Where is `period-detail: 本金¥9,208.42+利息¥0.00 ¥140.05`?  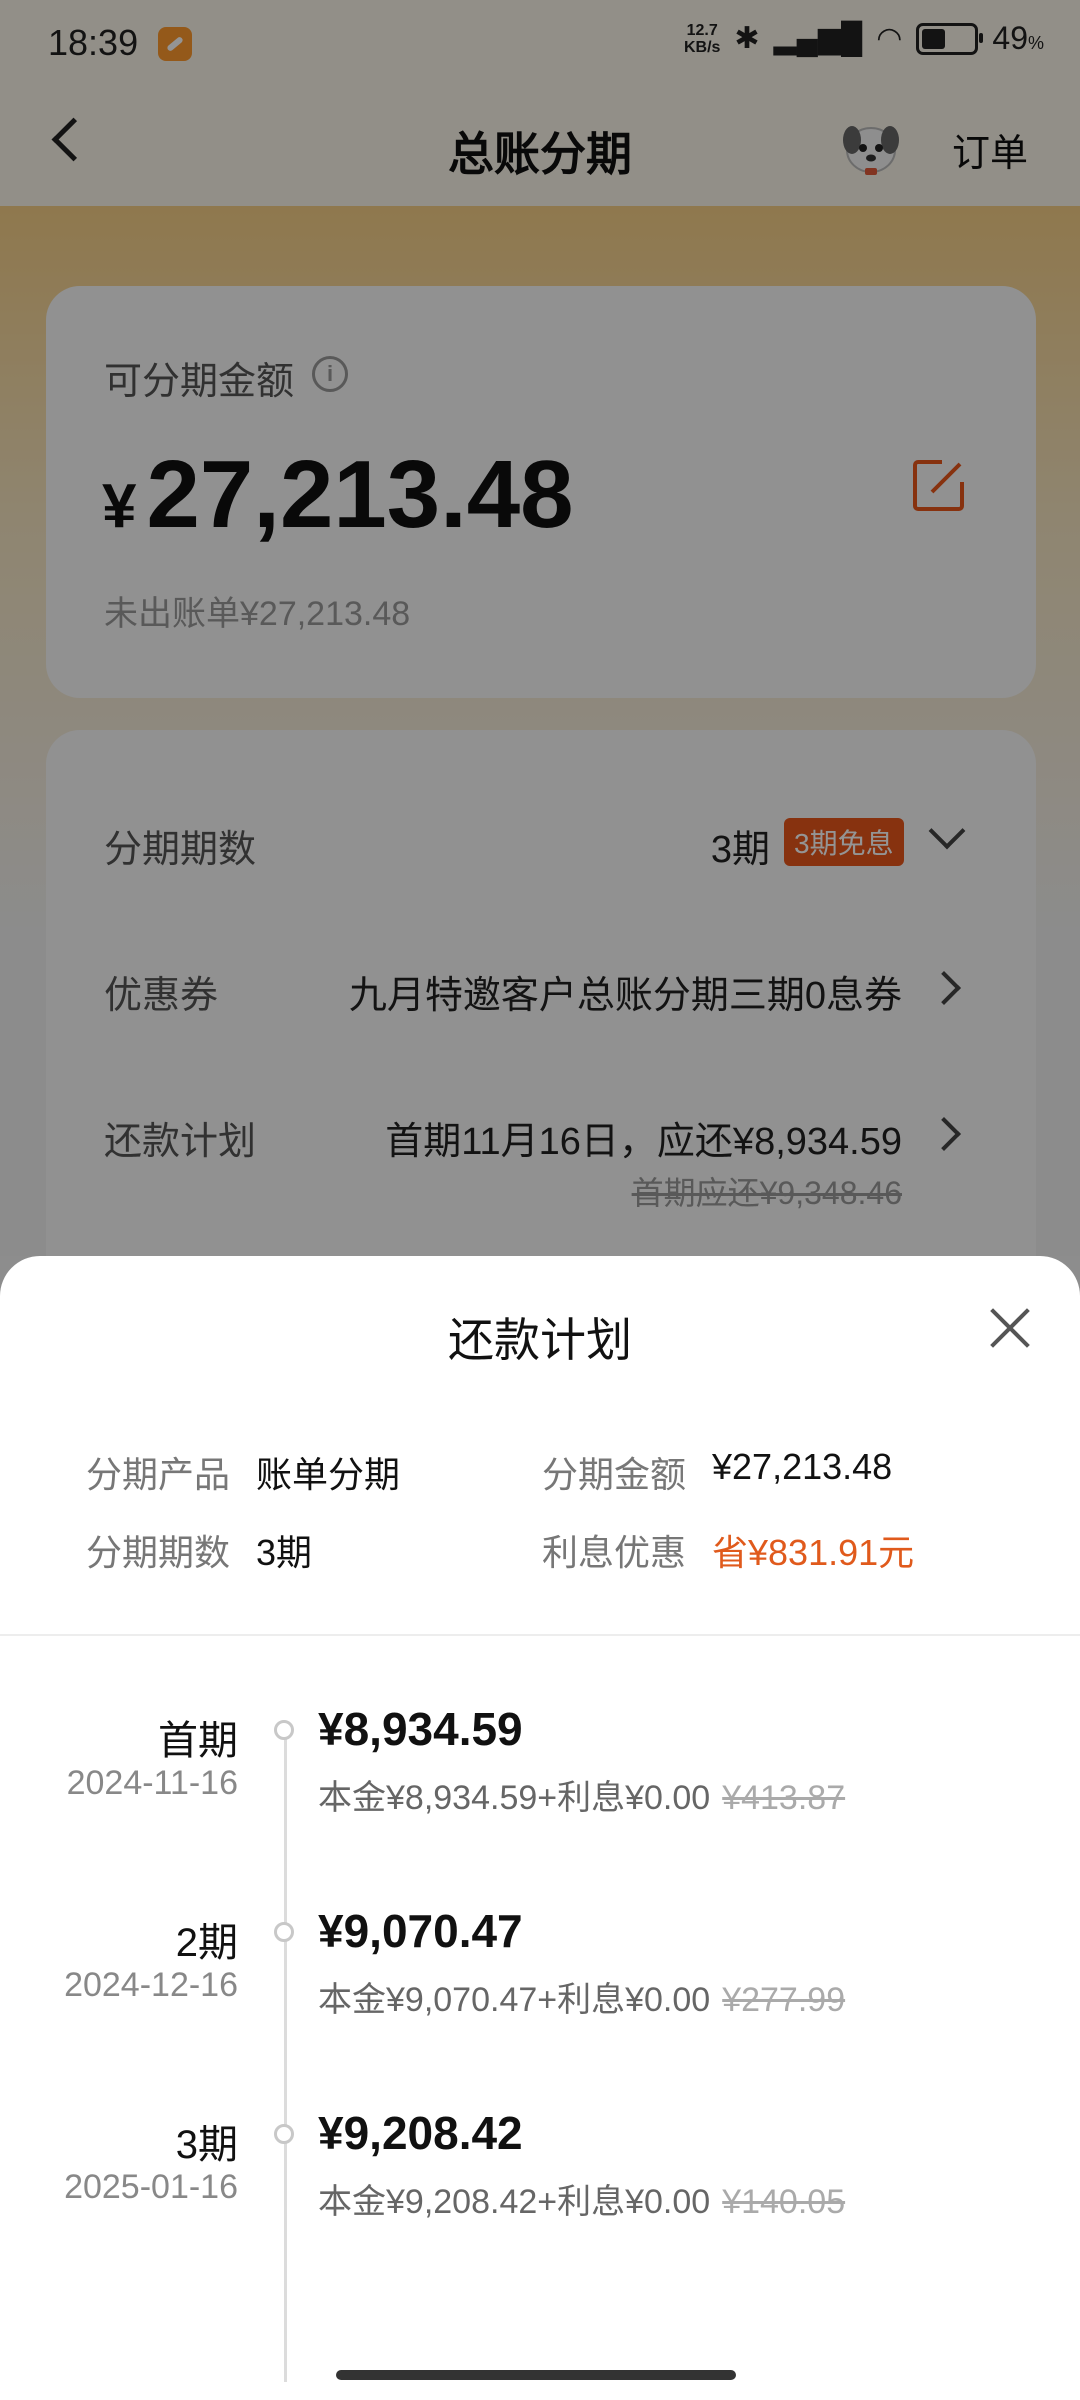 period-detail: 本金¥9,208.42+利息¥0.00 ¥140.05 is located at coordinates (582, 2202).